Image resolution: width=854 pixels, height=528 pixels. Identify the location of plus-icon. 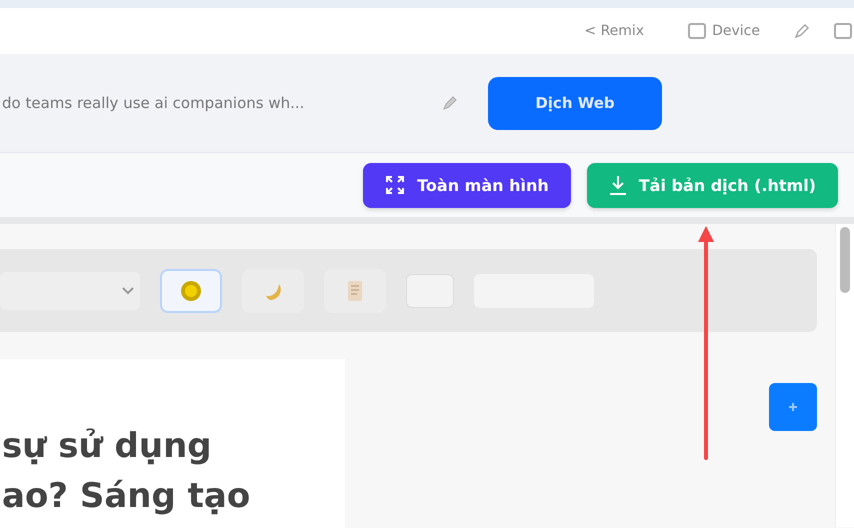
(793, 407).